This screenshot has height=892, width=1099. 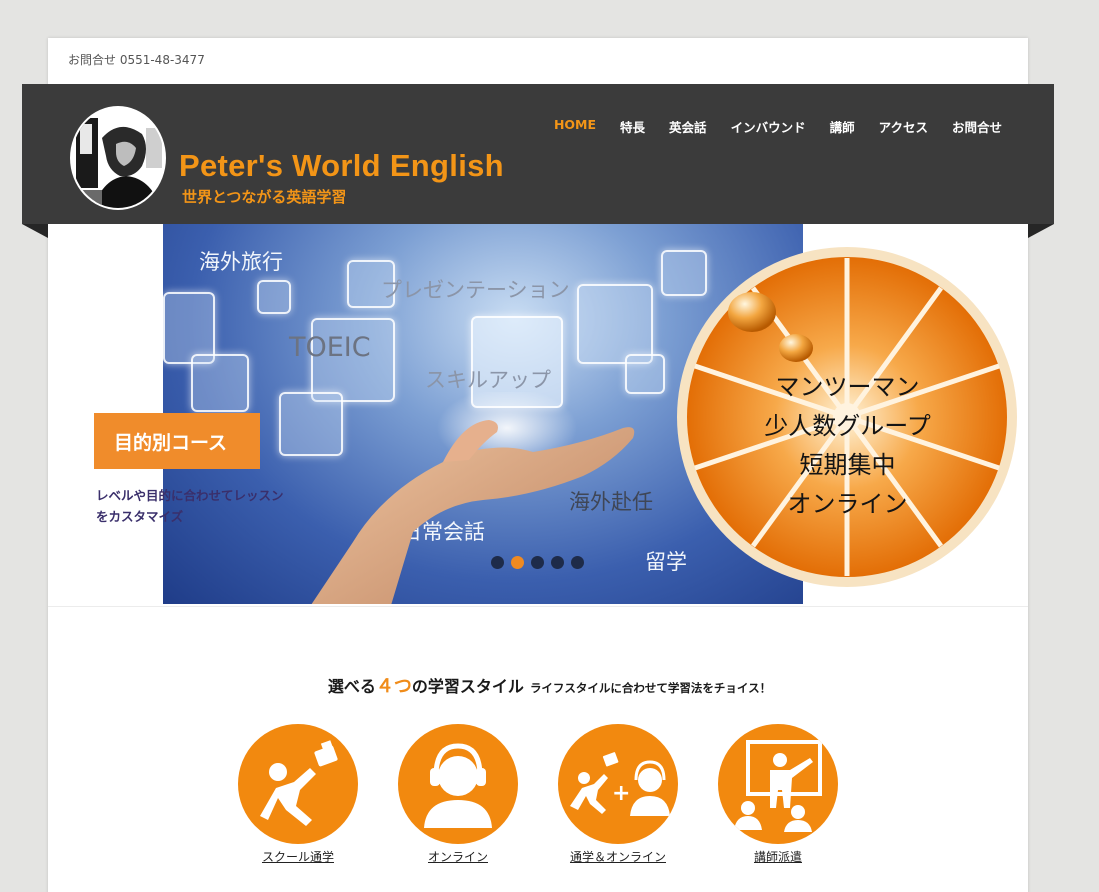 I want to click on heading-post: の学習スタイル, so click(x=467, y=686).